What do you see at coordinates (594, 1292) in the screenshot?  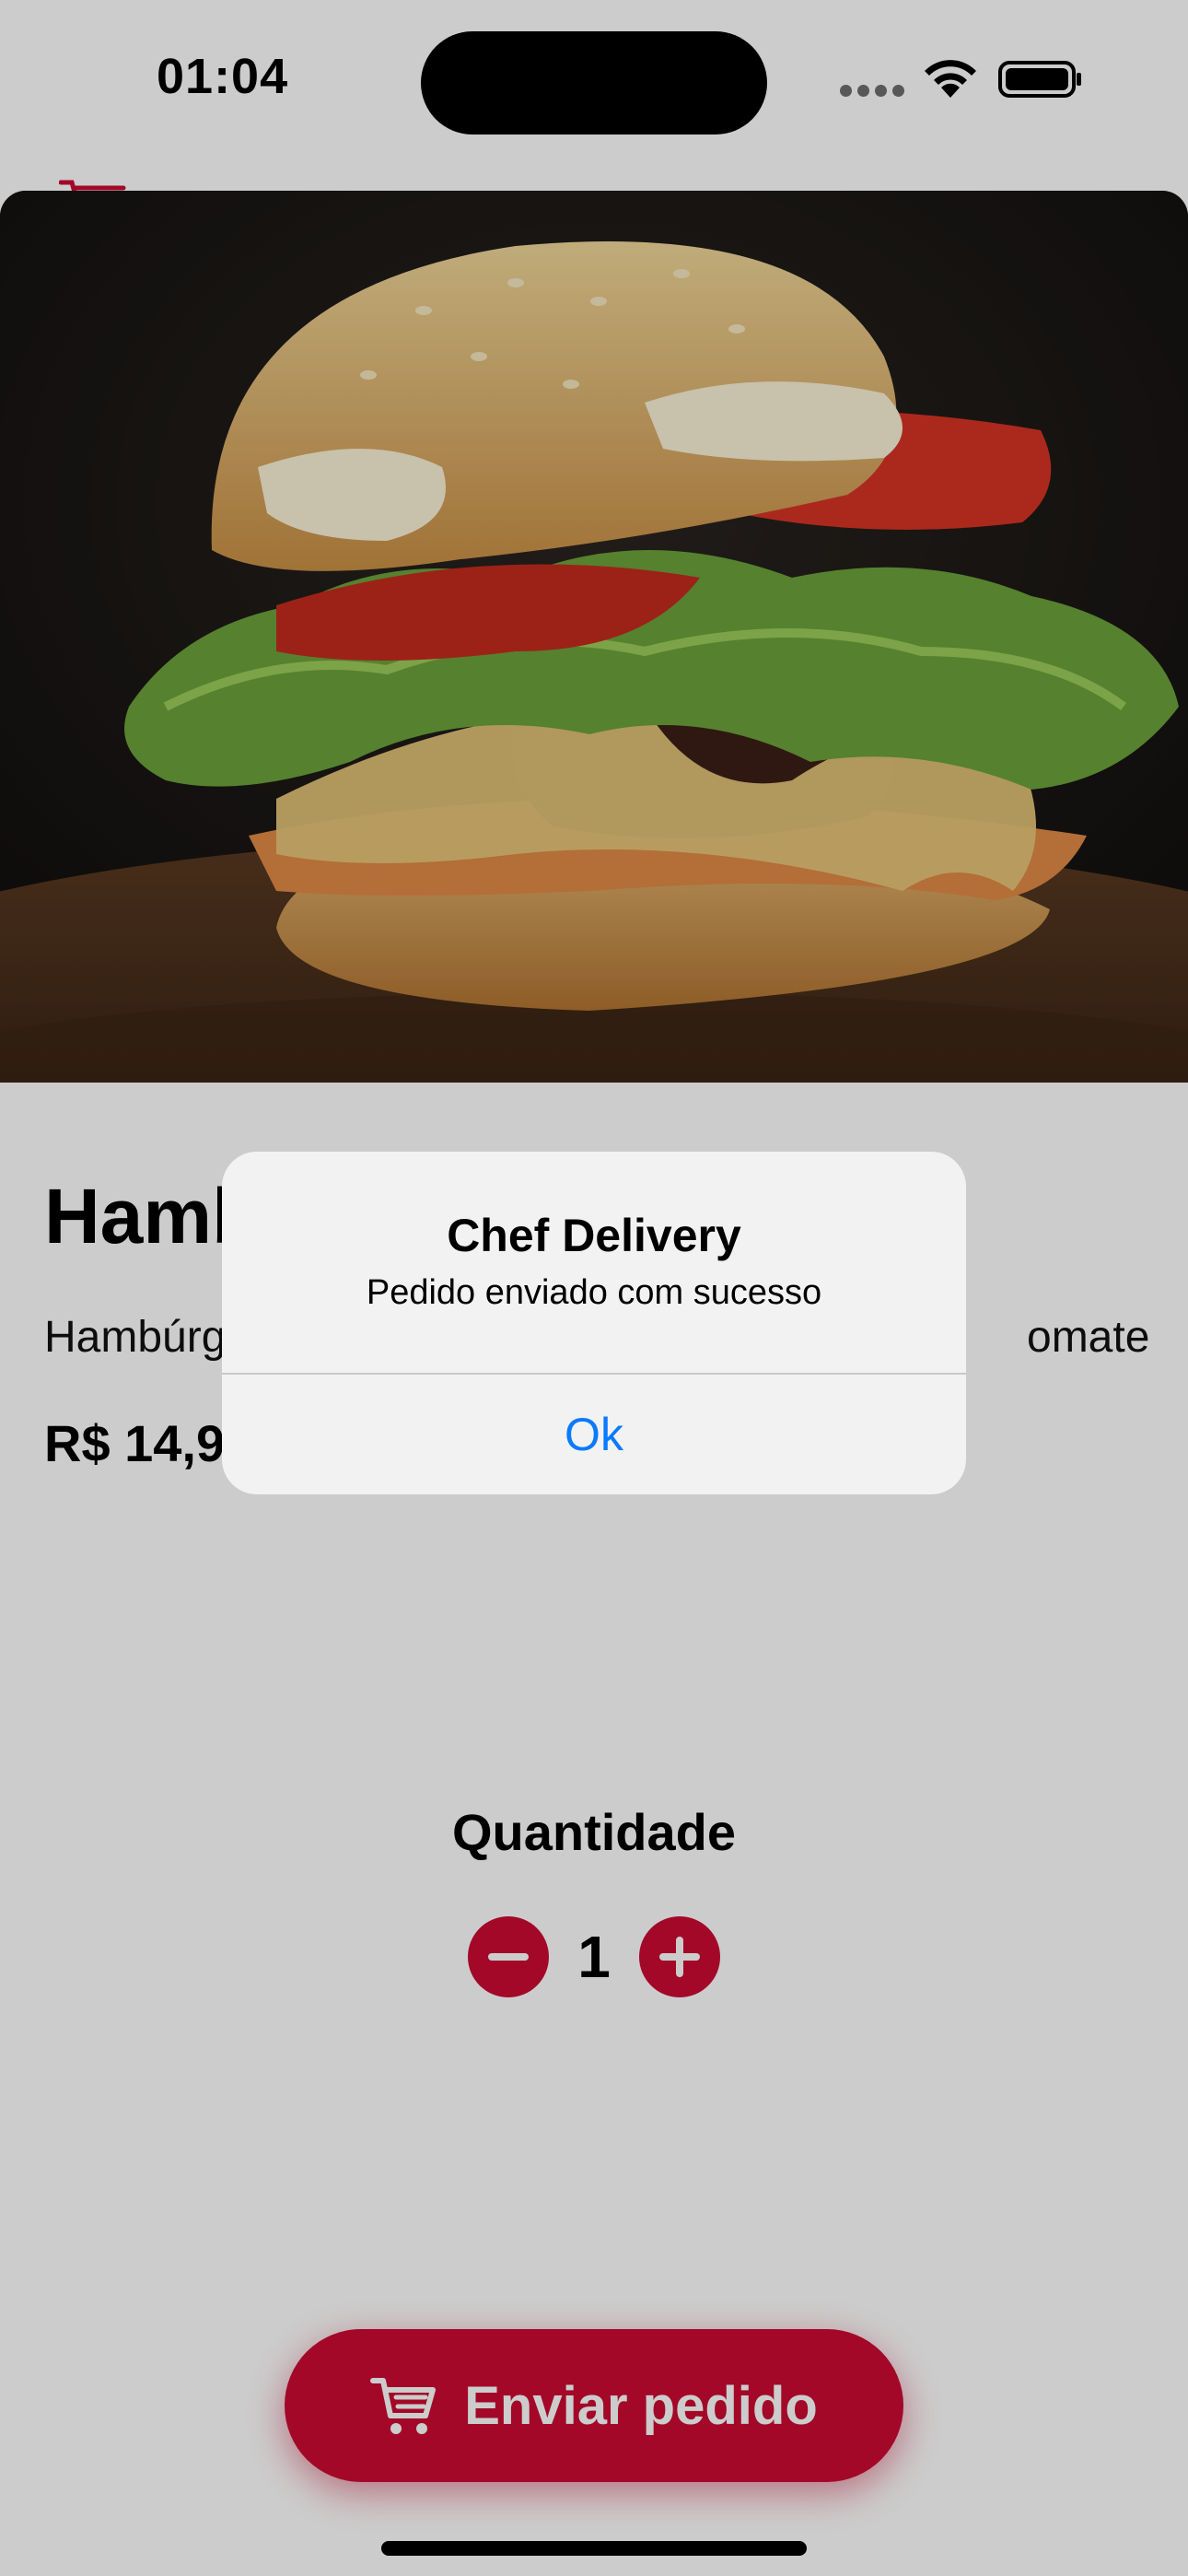 I see `alert-message: Pedido enviado com sucesso` at bounding box center [594, 1292].